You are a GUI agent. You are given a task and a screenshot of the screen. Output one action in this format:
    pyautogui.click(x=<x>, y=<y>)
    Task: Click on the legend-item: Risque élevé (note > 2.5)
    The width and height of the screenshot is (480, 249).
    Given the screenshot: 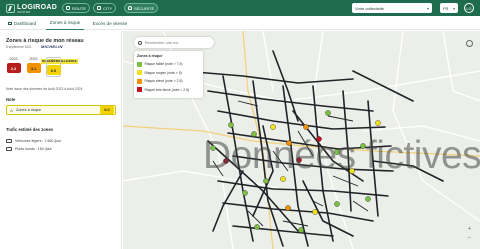 What is the action you would take?
    pyautogui.click(x=168, y=81)
    